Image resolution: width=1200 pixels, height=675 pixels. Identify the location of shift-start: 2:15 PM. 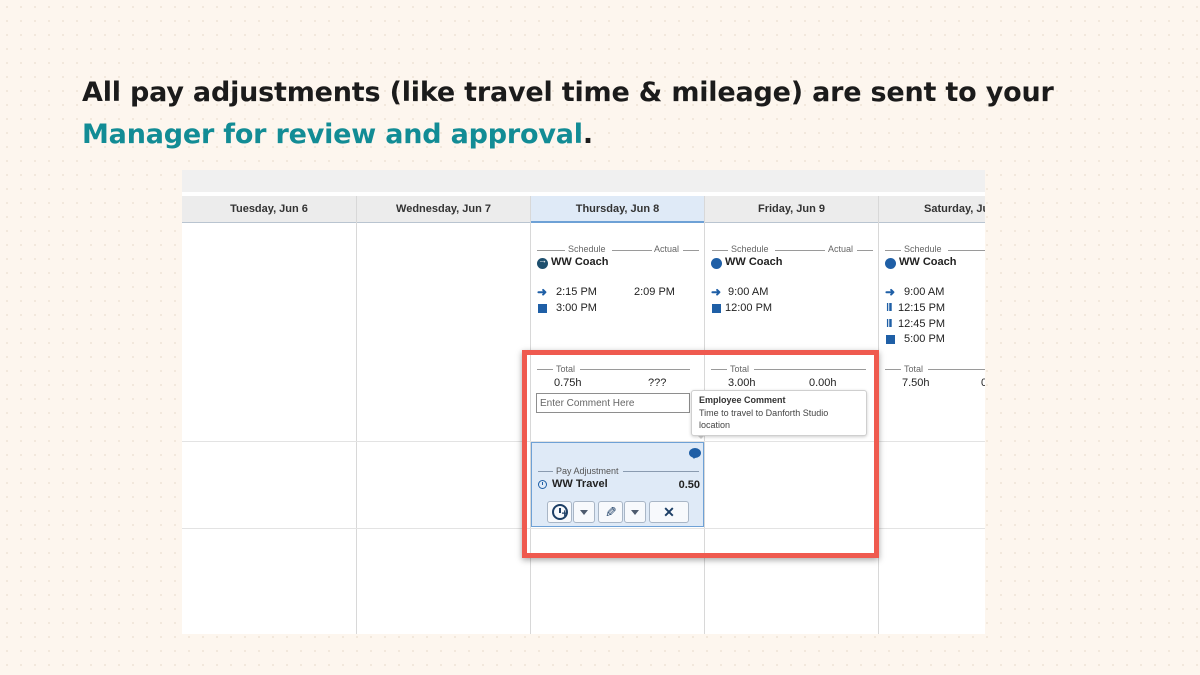
(576, 292).